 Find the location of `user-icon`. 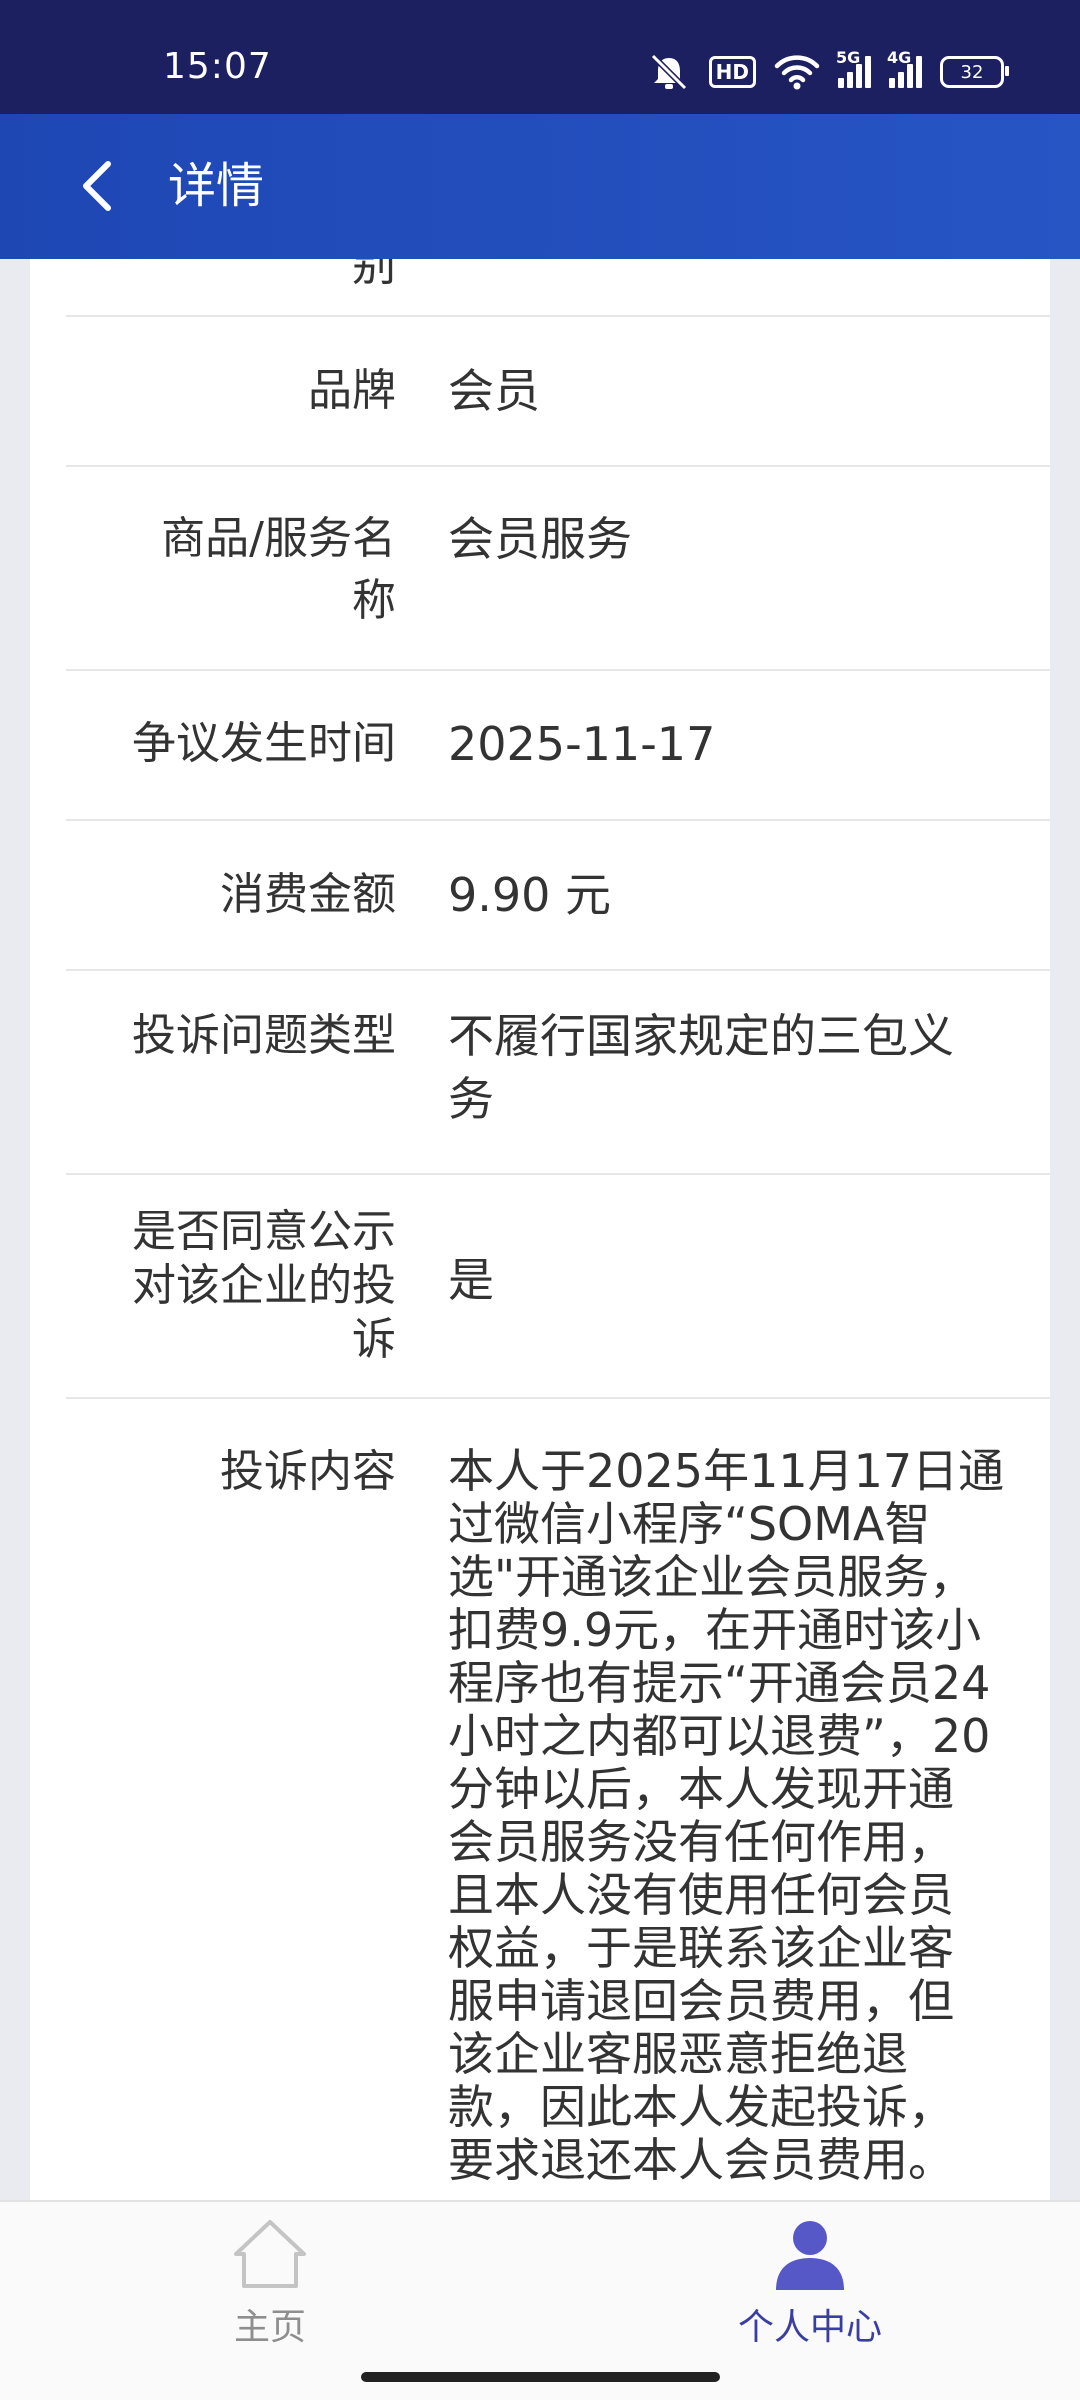

user-icon is located at coordinates (810, 2255).